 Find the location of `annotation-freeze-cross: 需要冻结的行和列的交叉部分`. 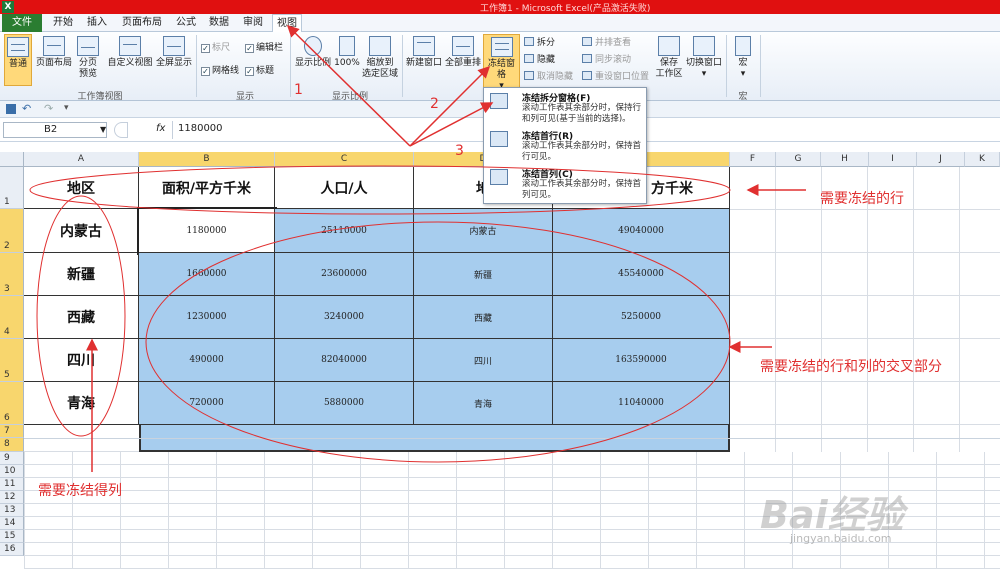

annotation-freeze-cross: 需要冻结的行和列的交叉部分 is located at coordinates (851, 367).